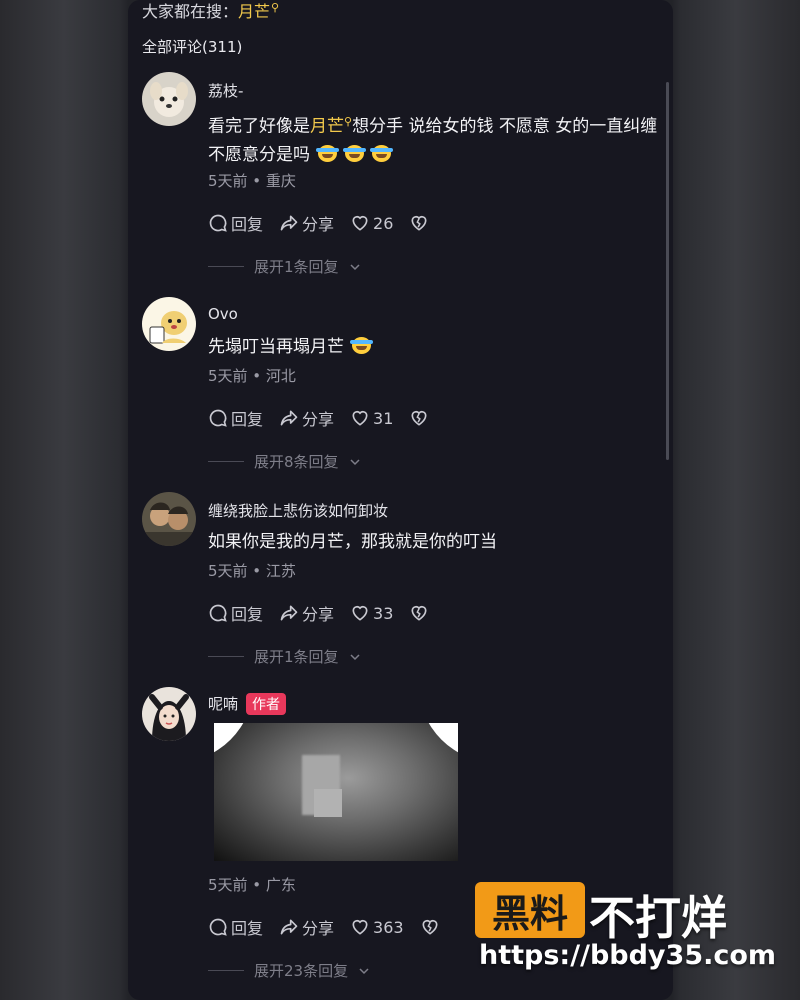 The image size is (800, 1000). Describe the element at coordinates (530, 910) in the screenshot. I see `watermark-logo: 黑料` at that location.